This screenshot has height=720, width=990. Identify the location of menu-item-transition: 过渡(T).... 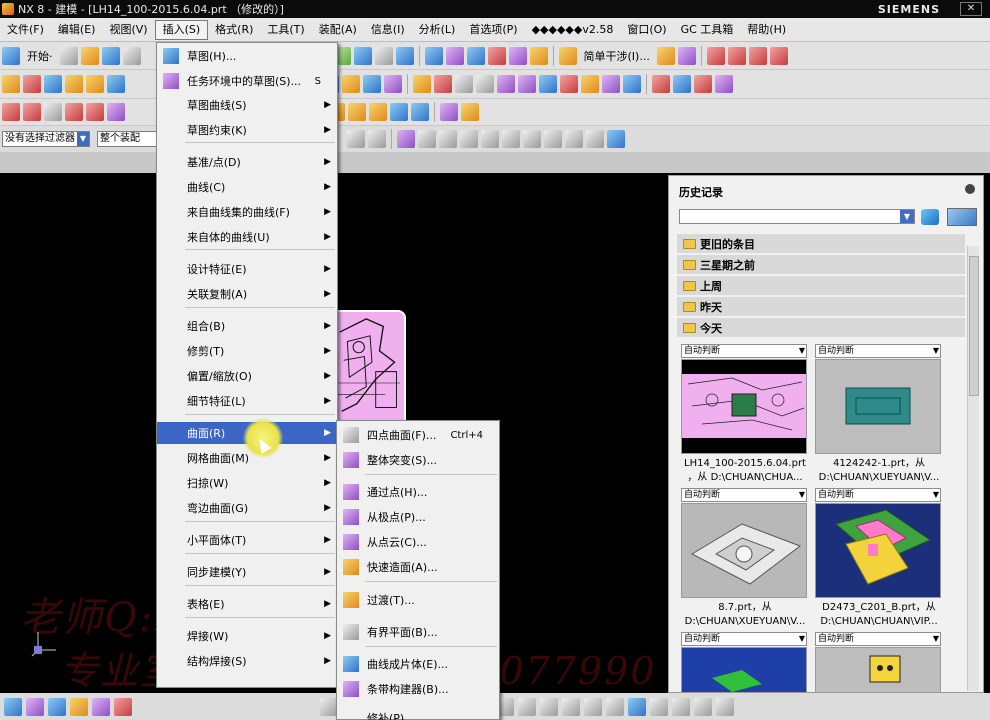
(418, 600).